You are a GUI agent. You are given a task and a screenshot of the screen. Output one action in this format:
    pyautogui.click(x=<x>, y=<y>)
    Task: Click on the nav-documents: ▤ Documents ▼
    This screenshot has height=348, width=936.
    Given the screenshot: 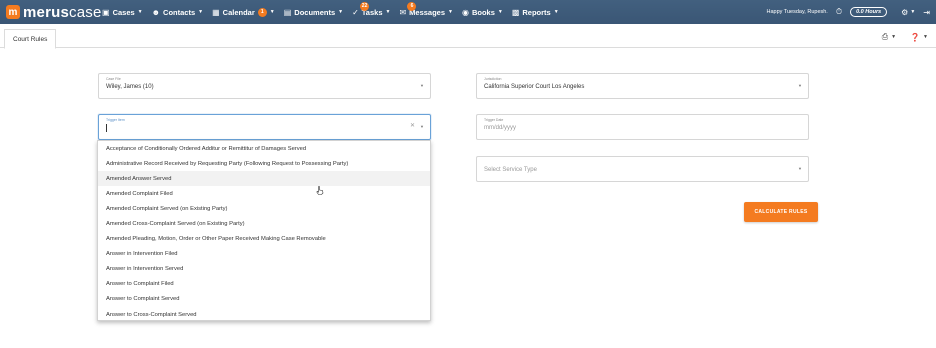 What is the action you would take?
    pyautogui.click(x=313, y=12)
    